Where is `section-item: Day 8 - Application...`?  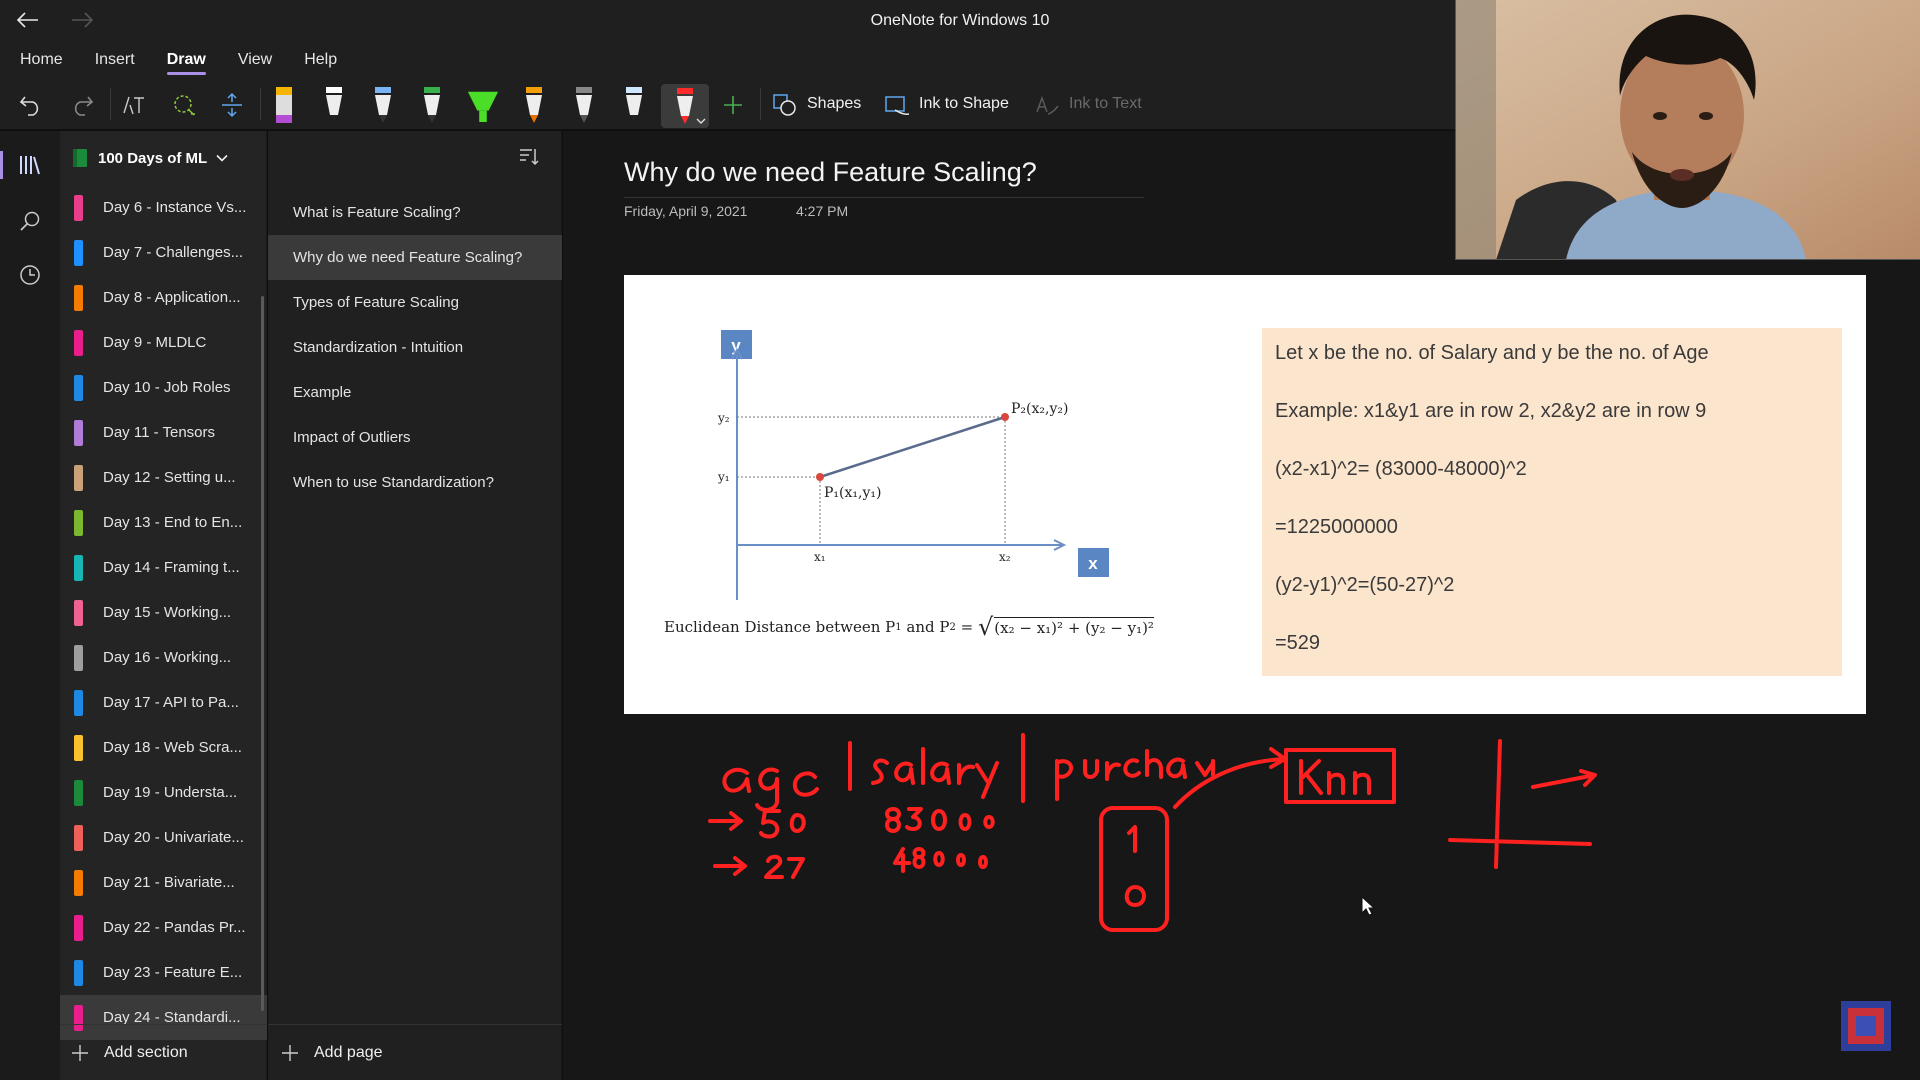
section-item: Day 8 - Application... is located at coordinates (163, 297).